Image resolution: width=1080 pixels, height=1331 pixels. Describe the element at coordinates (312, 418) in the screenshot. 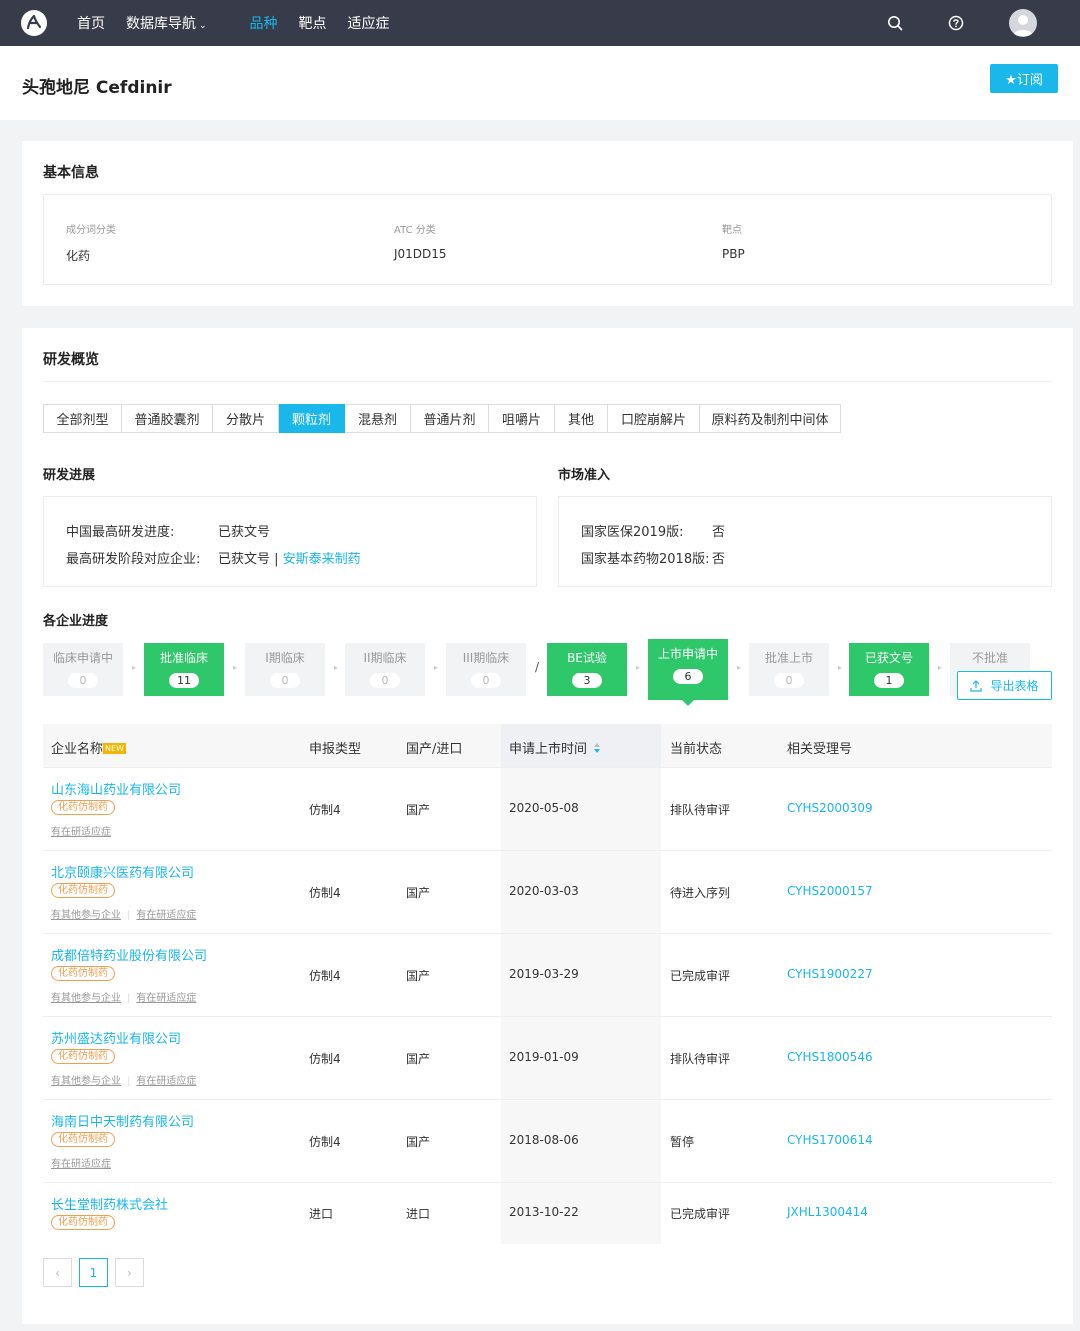

I see `tab-dosage-form: 颗粒剂` at that location.